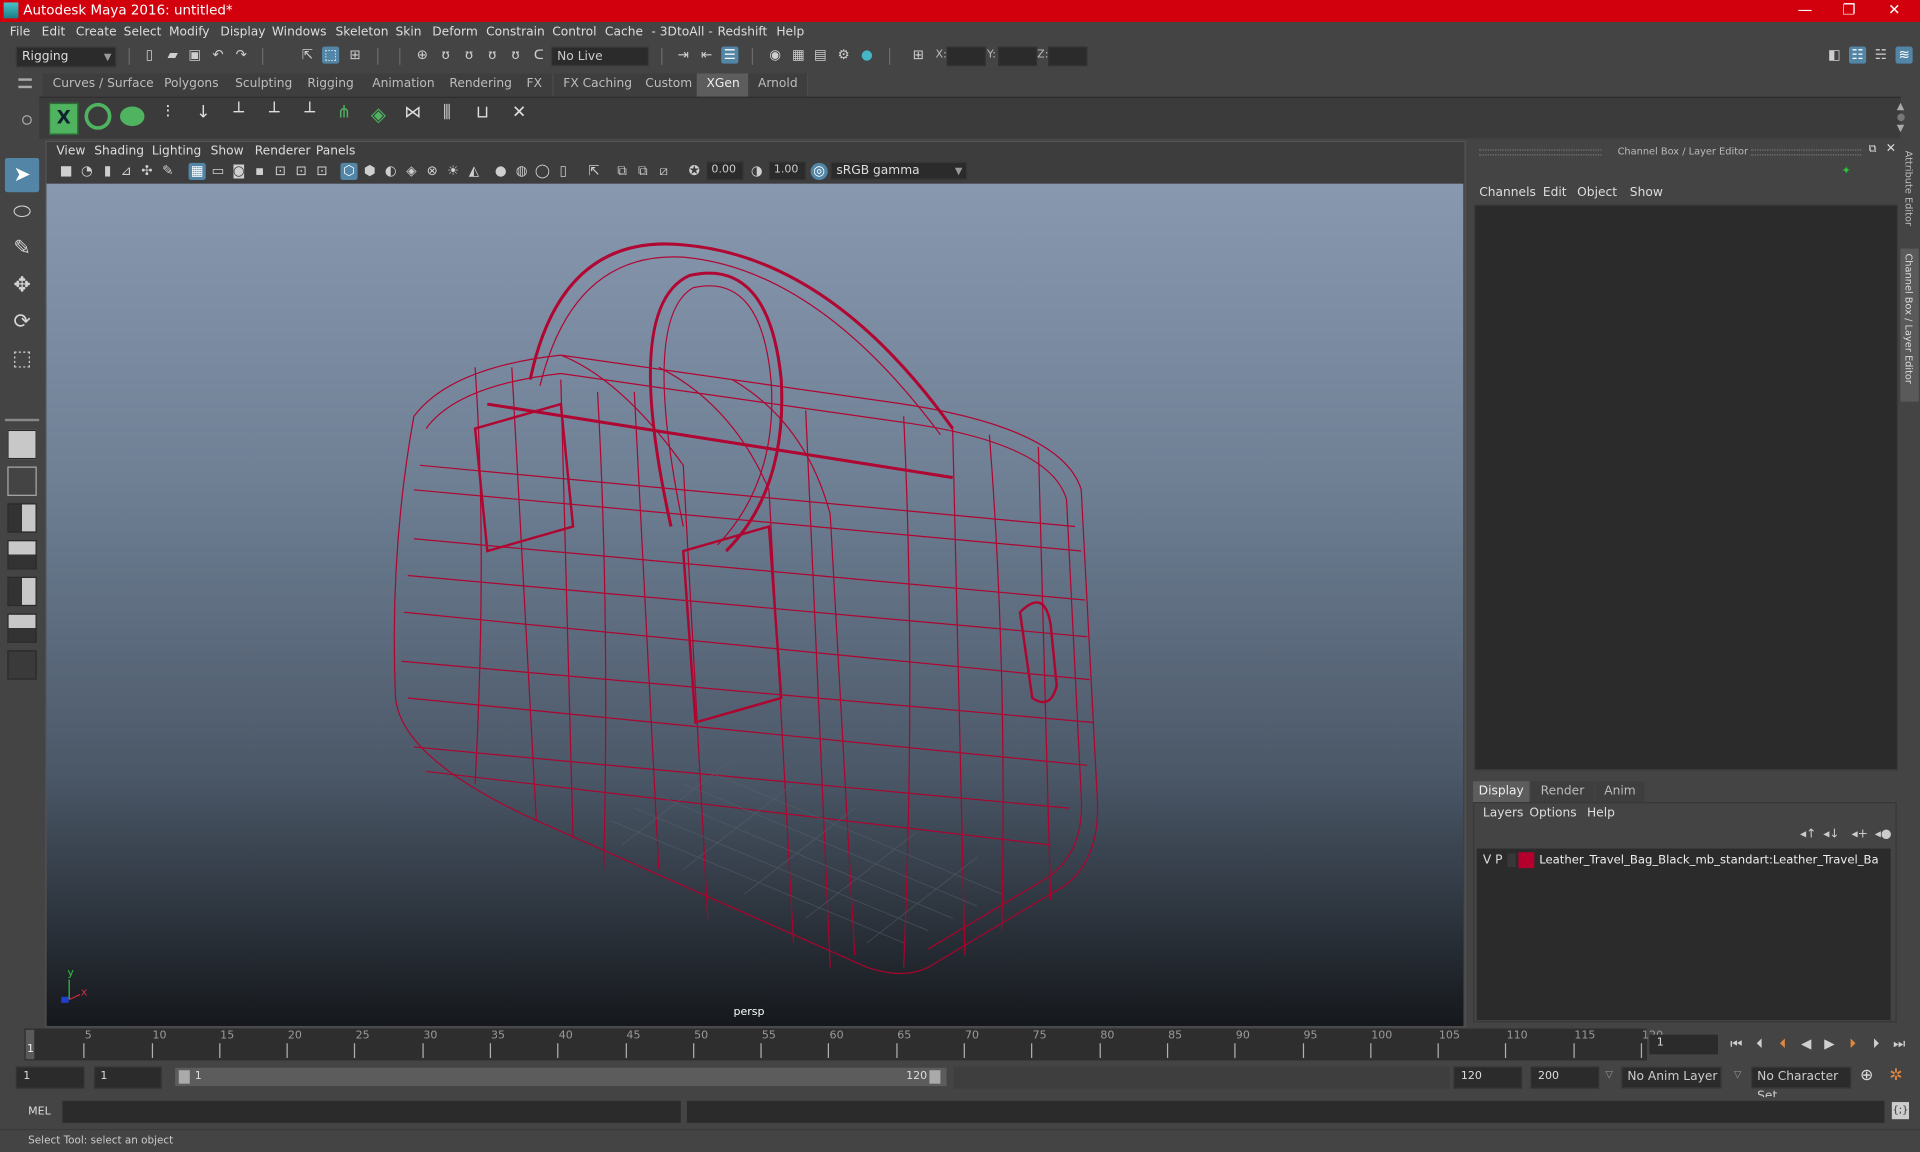  Describe the element at coordinates (274, 117) in the screenshot. I see `rotate-guide-icon: ┴` at that location.